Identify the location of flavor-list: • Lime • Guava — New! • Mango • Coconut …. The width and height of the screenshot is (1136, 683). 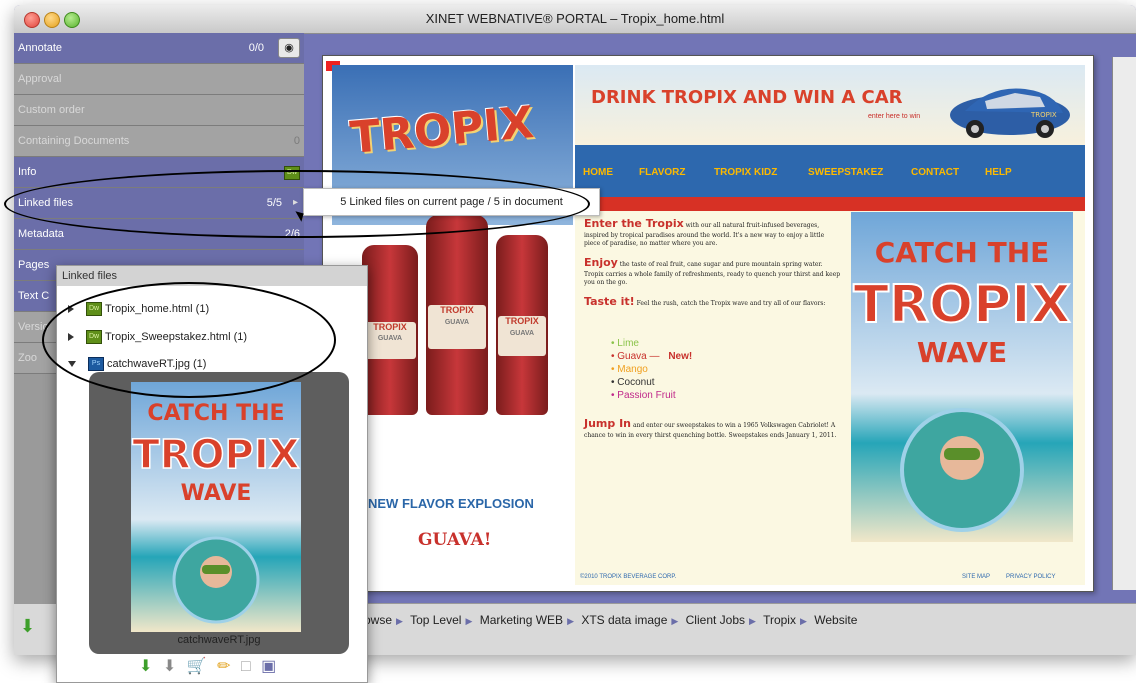
(651, 369).